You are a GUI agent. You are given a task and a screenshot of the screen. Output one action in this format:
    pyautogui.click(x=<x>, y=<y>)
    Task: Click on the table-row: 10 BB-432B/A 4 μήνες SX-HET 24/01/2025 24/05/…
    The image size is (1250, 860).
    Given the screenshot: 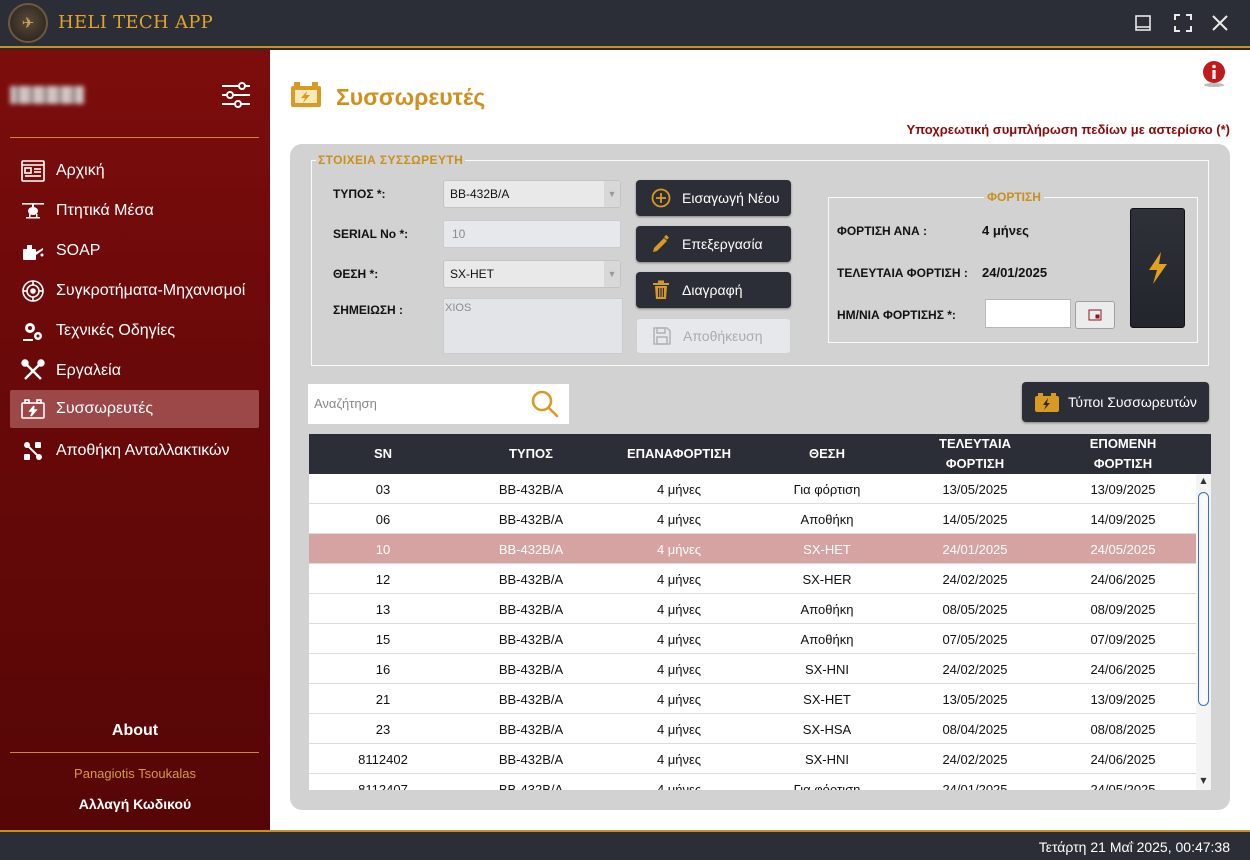 What is the action you would take?
    pyautogui.click(x=752, y=549)
    